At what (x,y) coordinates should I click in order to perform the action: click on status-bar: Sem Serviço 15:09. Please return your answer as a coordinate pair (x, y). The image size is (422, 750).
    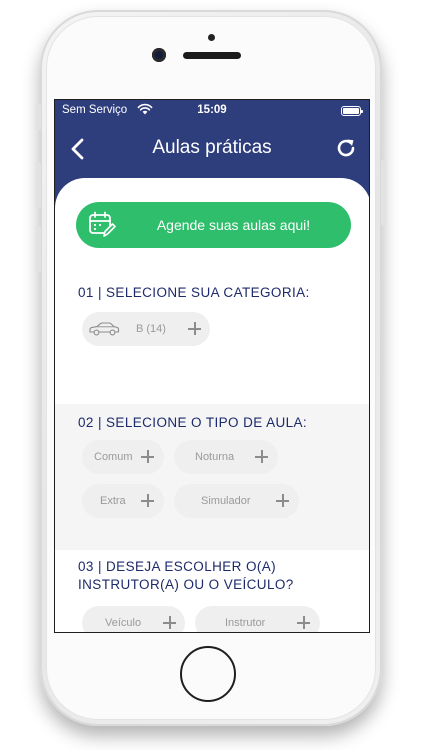
    Looking at the image, I should click on (212, 111).